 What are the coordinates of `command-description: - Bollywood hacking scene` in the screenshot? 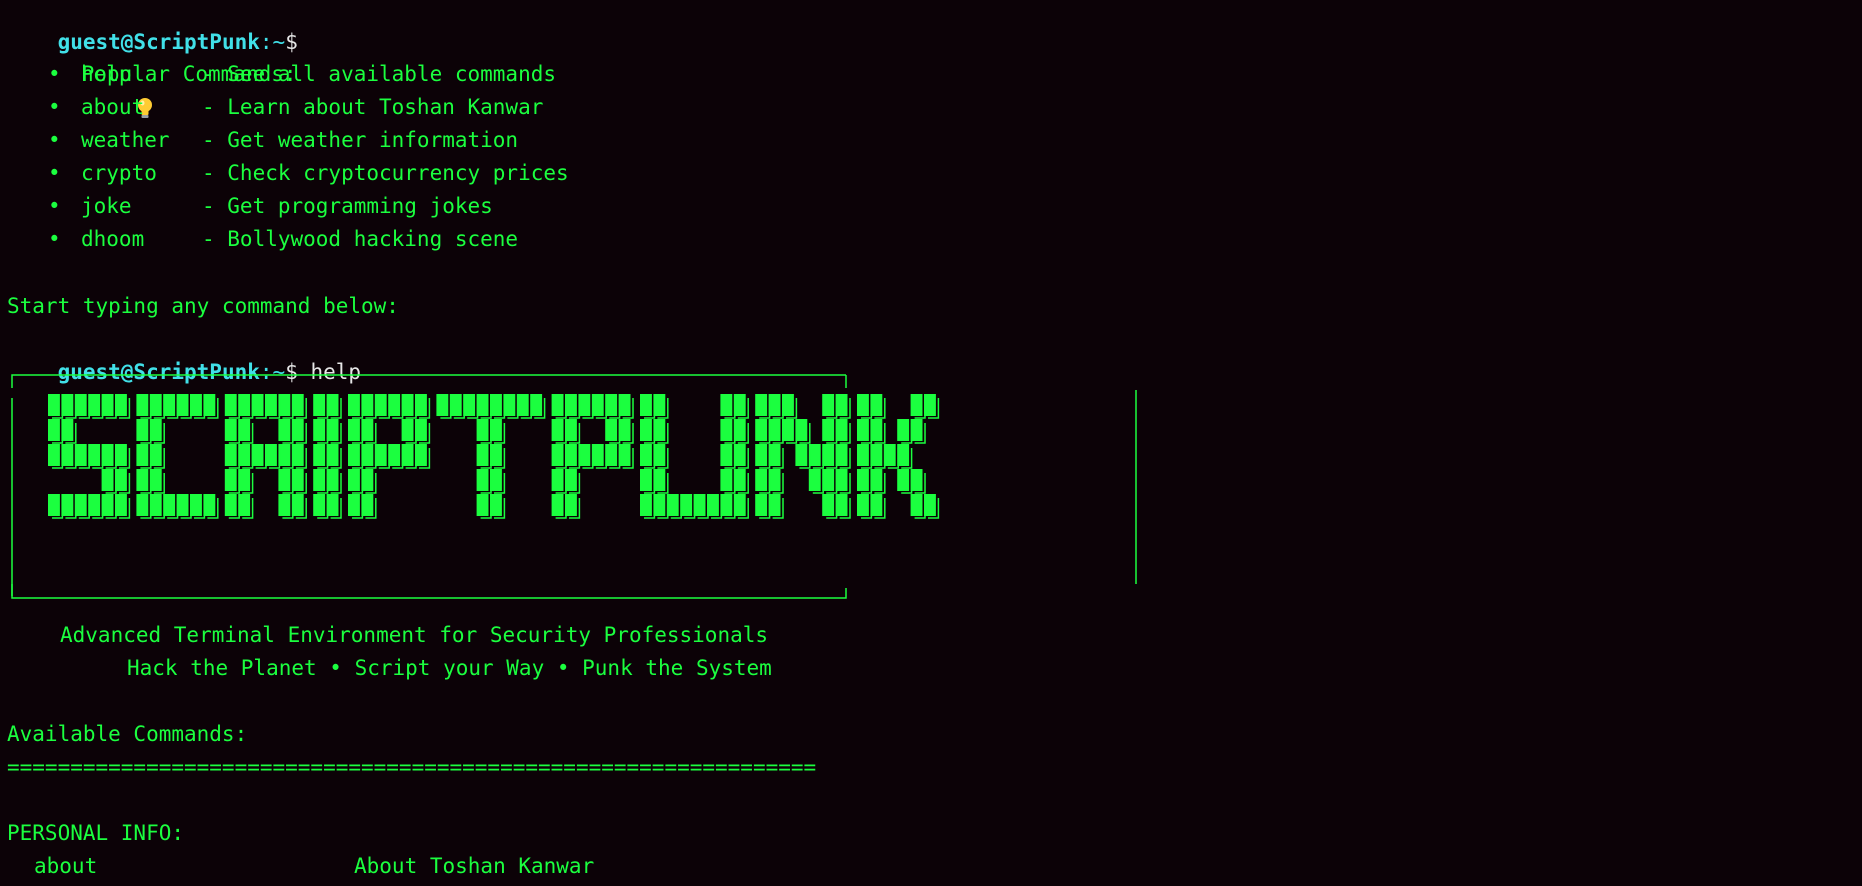 It's located at (360, 239).